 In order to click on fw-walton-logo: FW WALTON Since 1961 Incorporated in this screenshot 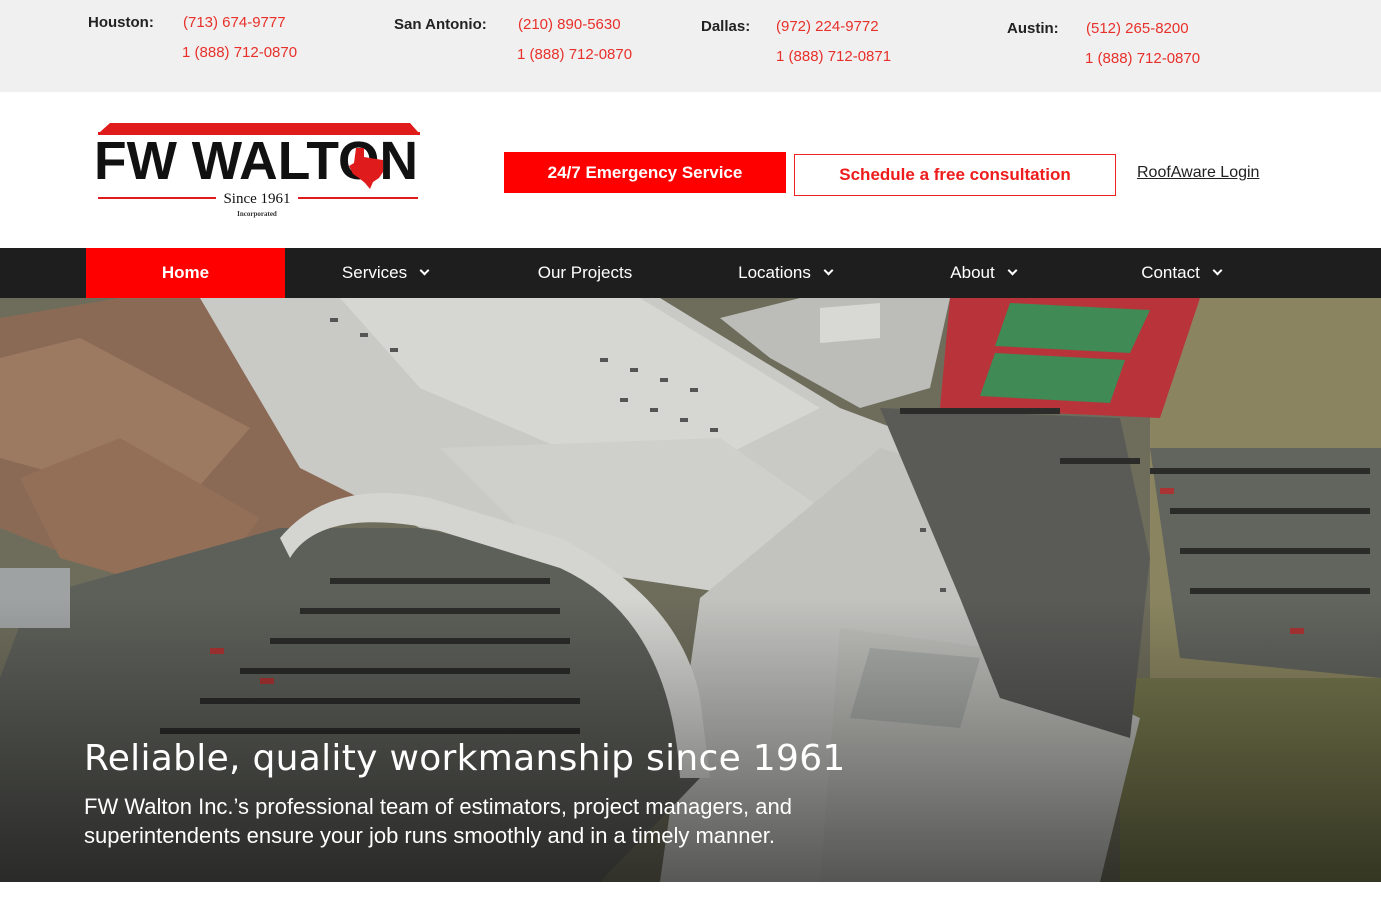, I will do `click(257, 172)`.